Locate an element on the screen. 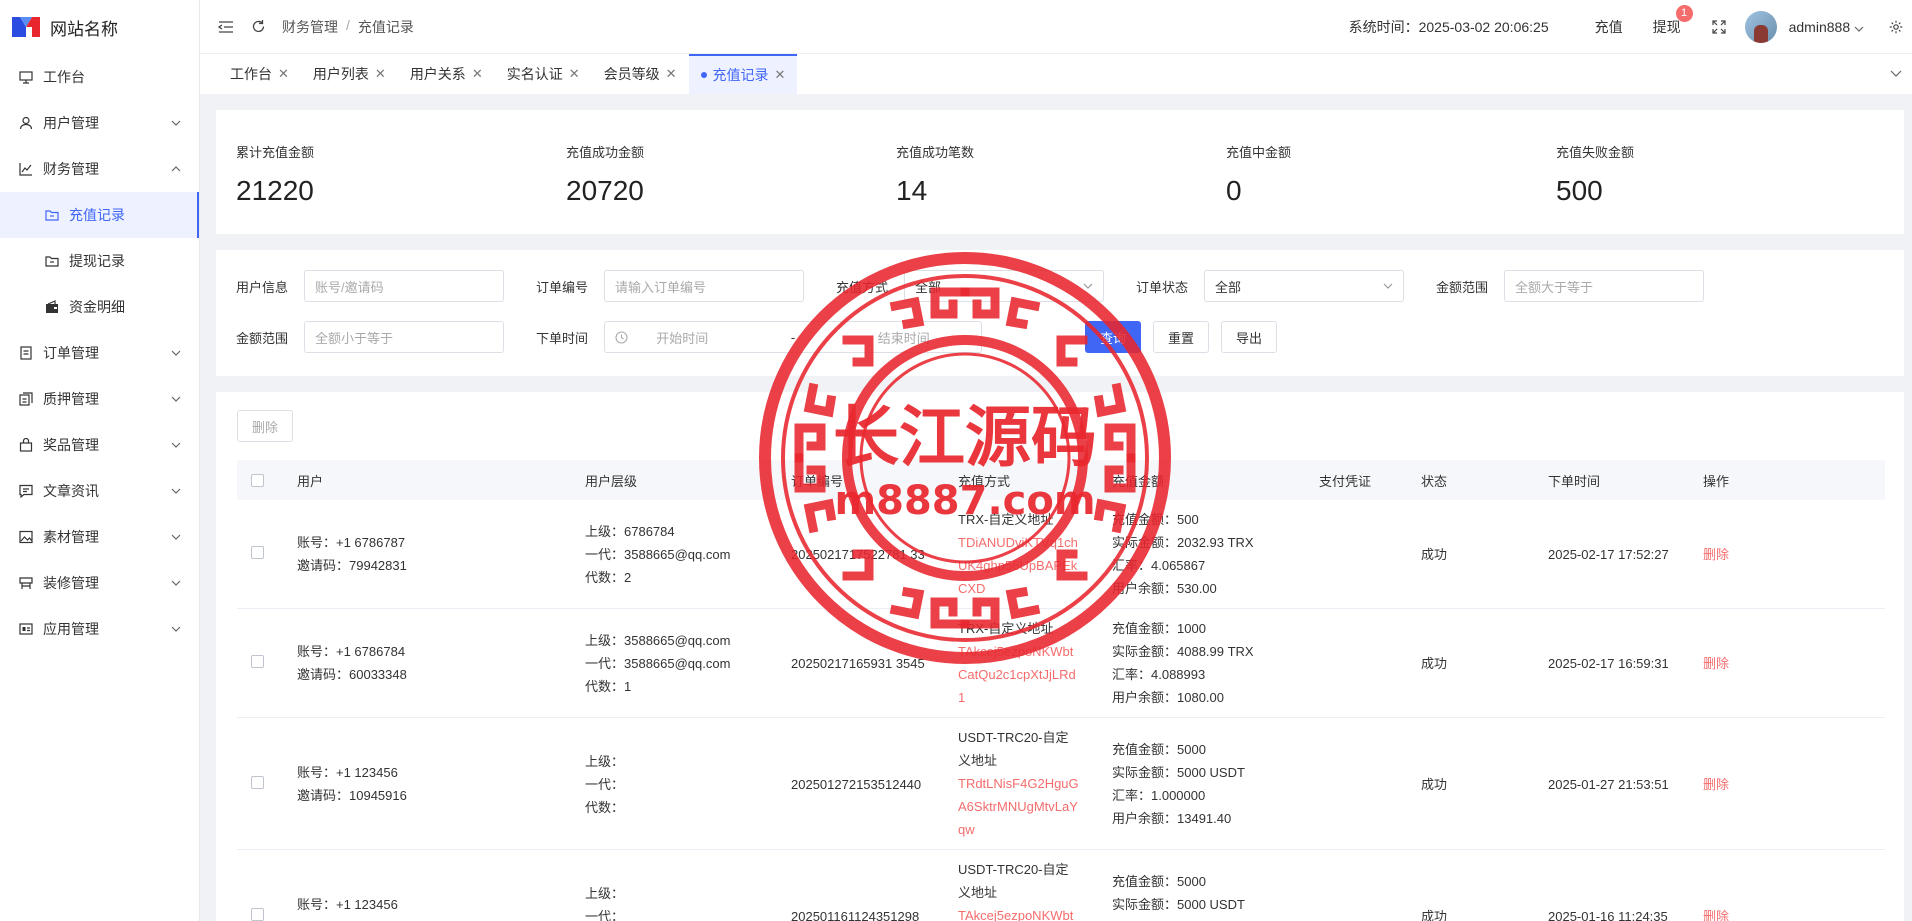 The width and height of the screenshot is (1912, 921). sidebar-item-withdraw-records: 提现记录 is located at coordinates (99, 261).